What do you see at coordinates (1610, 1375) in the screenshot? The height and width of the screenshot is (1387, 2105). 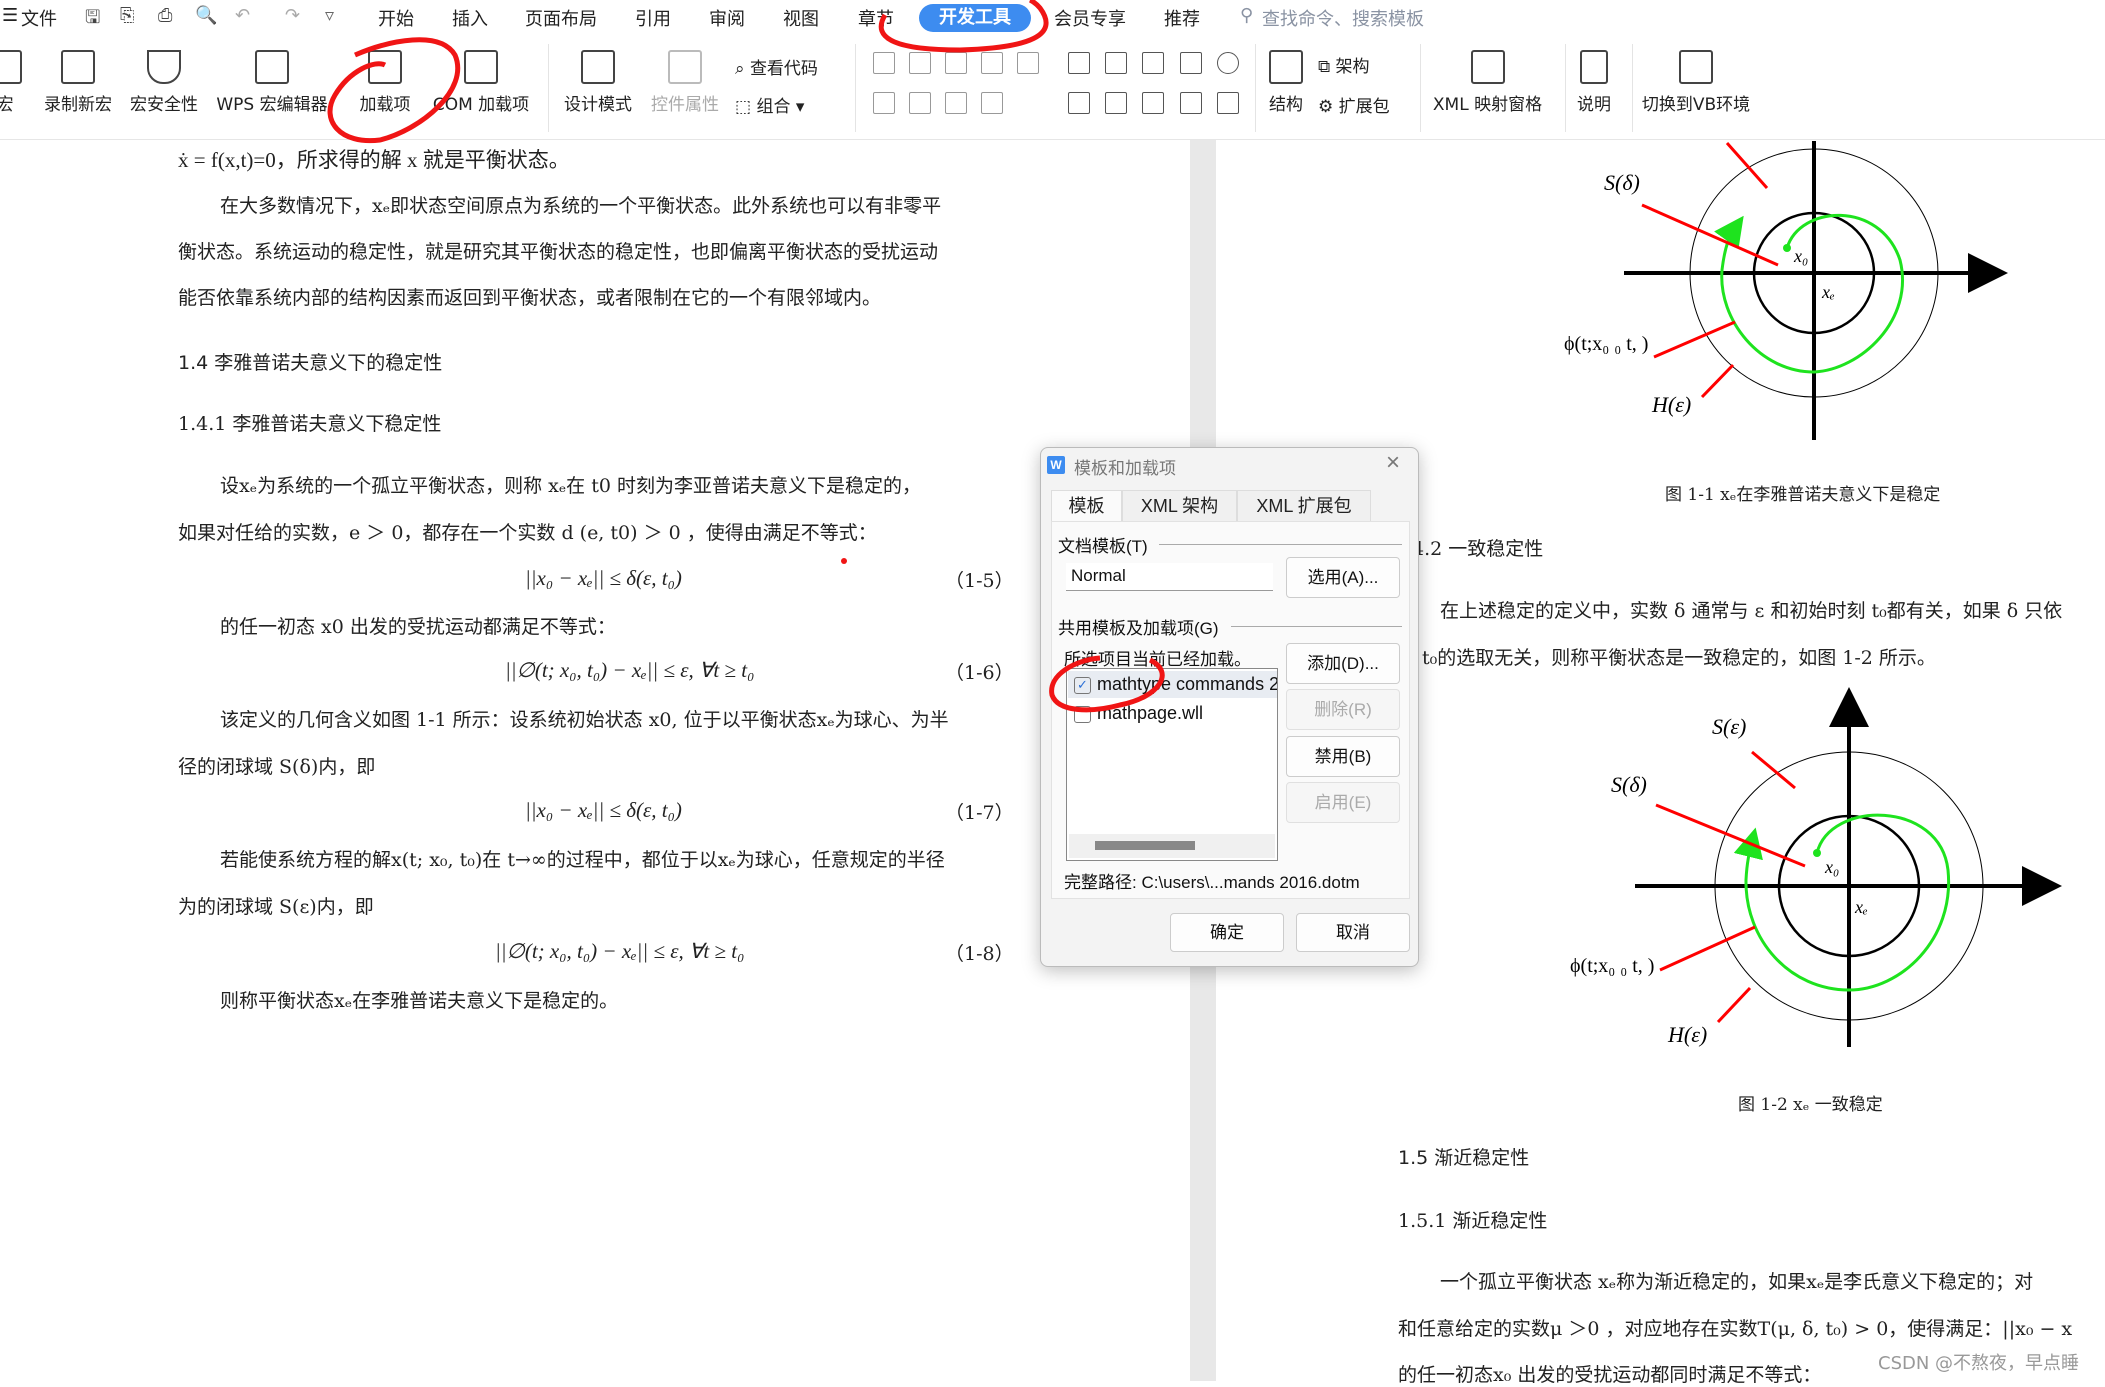 I see `paragraph: 的任一初态x₀ 出发的受扰运动都同时满足不等式：` at bounding box center [1610, 1375].